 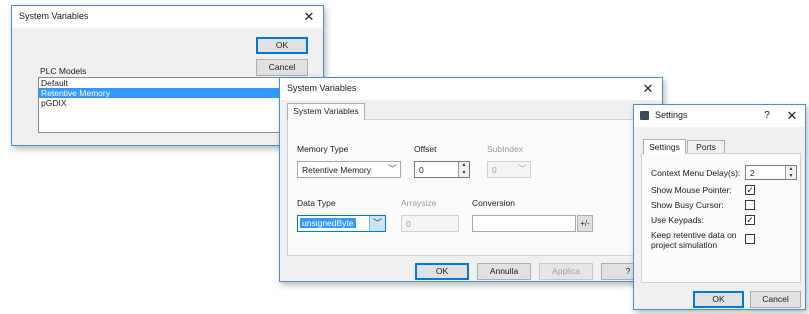 I want to click on conversion-field, so click(x=524, y=223).